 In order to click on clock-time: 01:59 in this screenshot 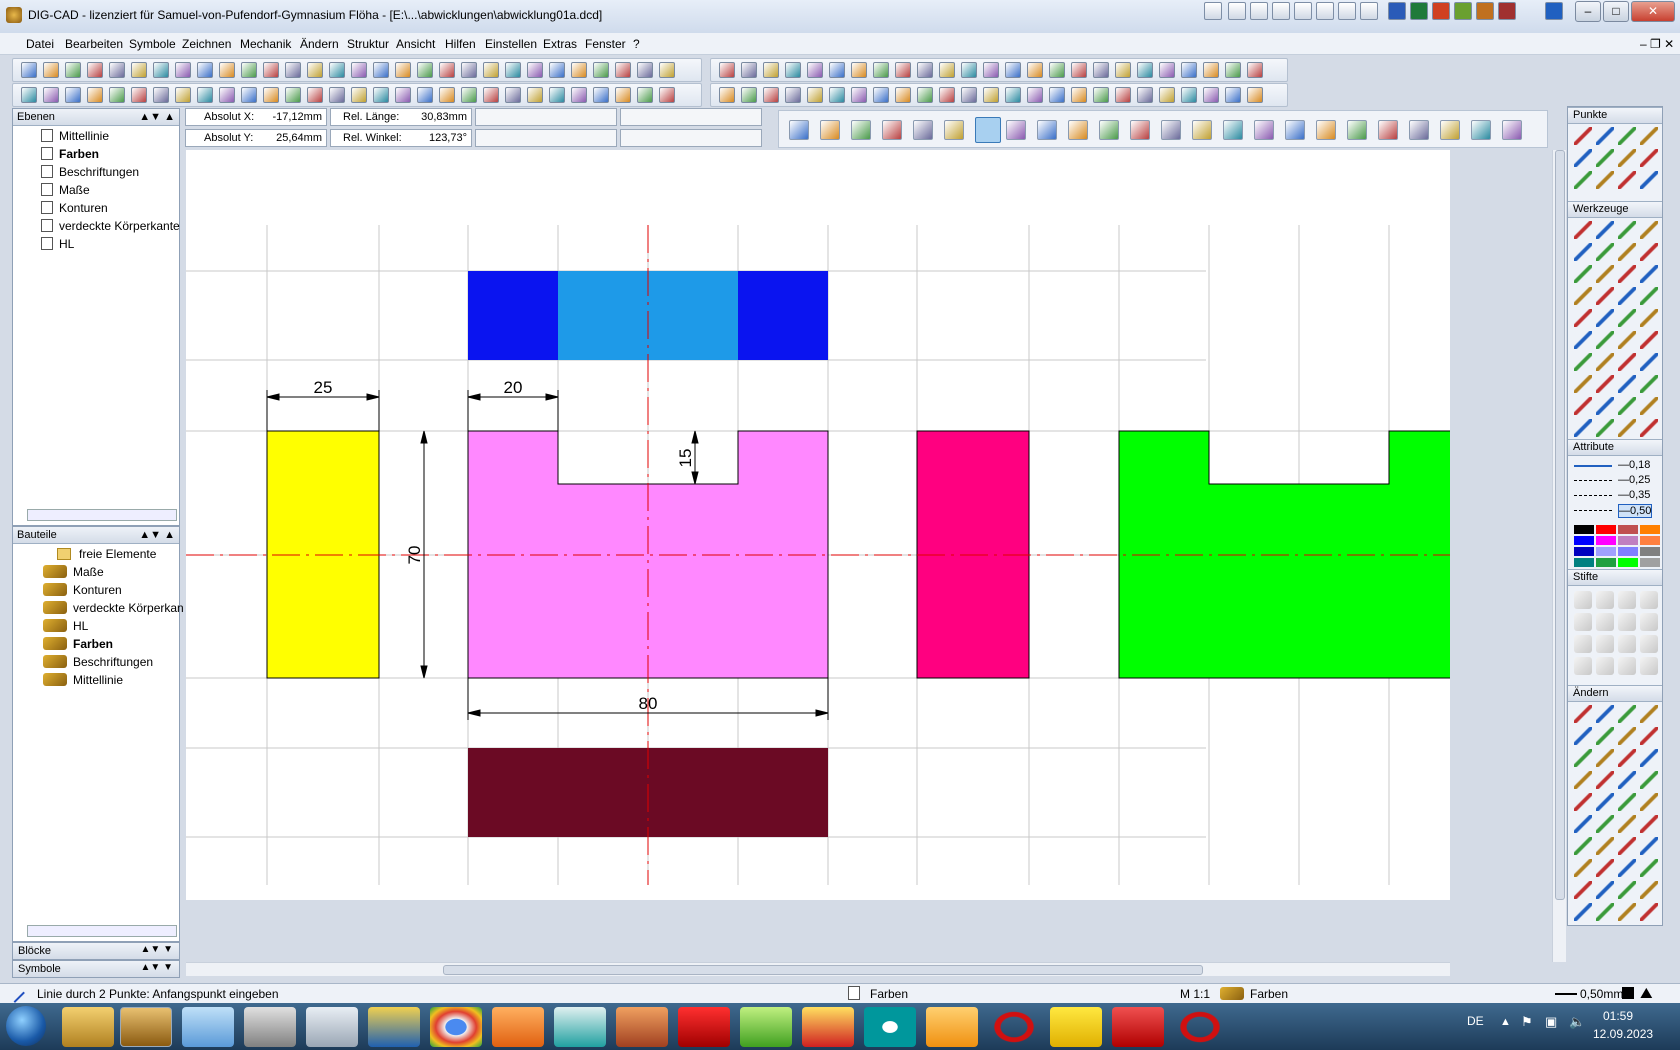, I will do `click(1618, 1016)`.